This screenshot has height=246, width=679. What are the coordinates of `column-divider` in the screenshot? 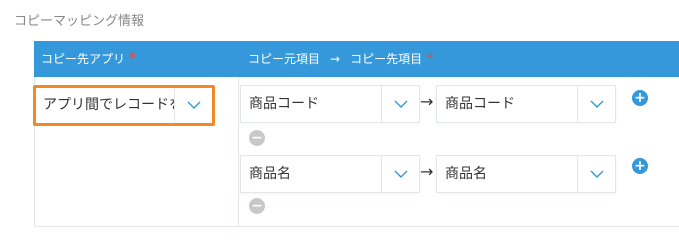 It's located at (238, 152).